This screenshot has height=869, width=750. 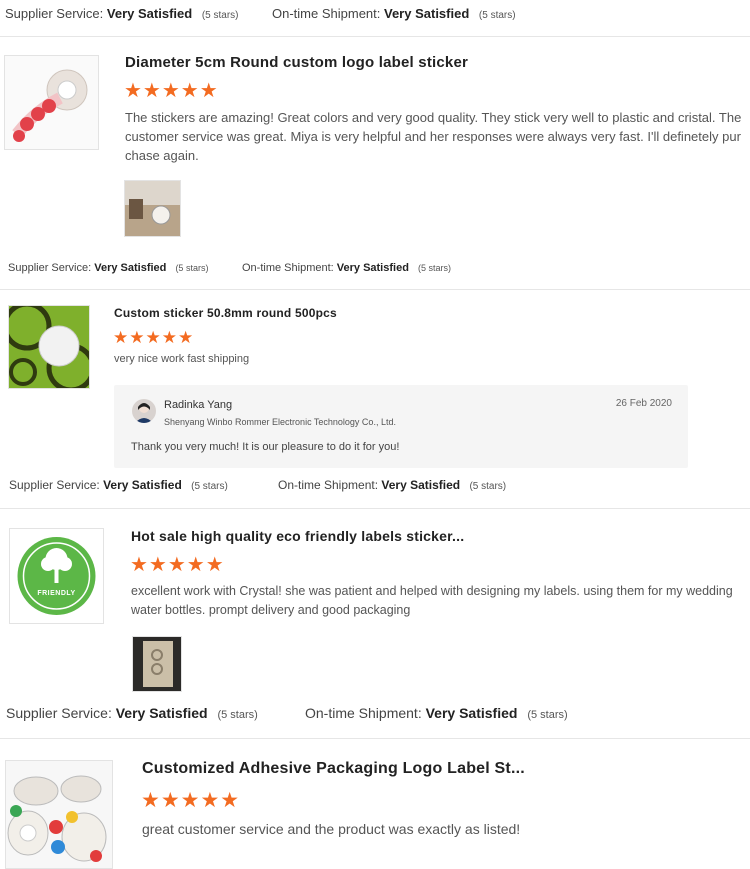 What do you see at coordinates (198, 405) in the screenshot?
I see `replier-name: Radinka Yang` at bounding box center [198, 405].